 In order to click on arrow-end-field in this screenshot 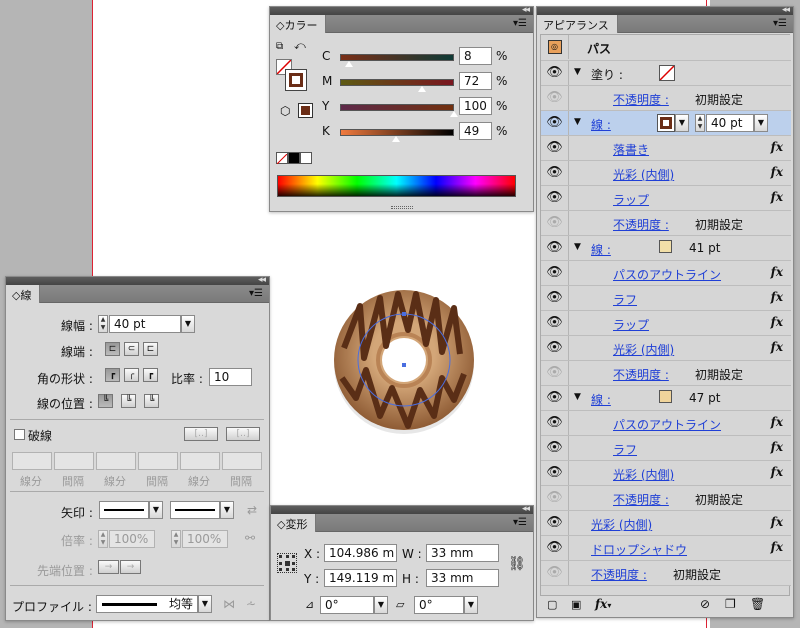, I will do `click(195, 510)`.